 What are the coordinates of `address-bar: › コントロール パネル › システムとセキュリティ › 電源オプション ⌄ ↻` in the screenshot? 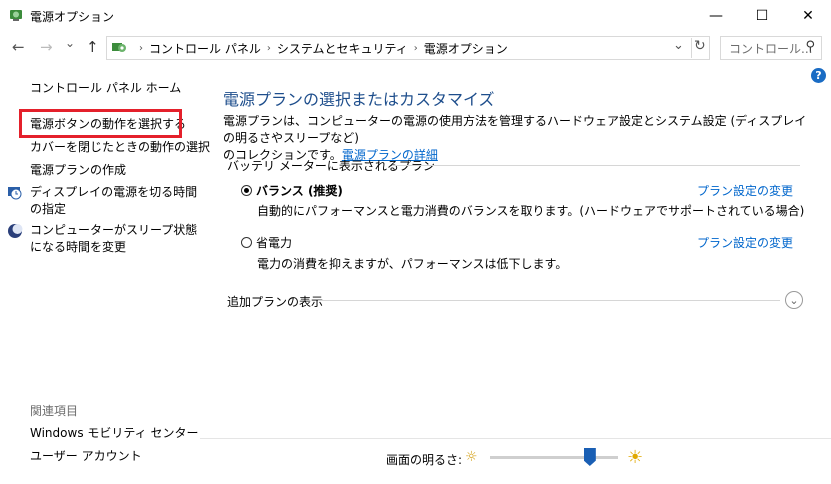 It's located at (408, 48).